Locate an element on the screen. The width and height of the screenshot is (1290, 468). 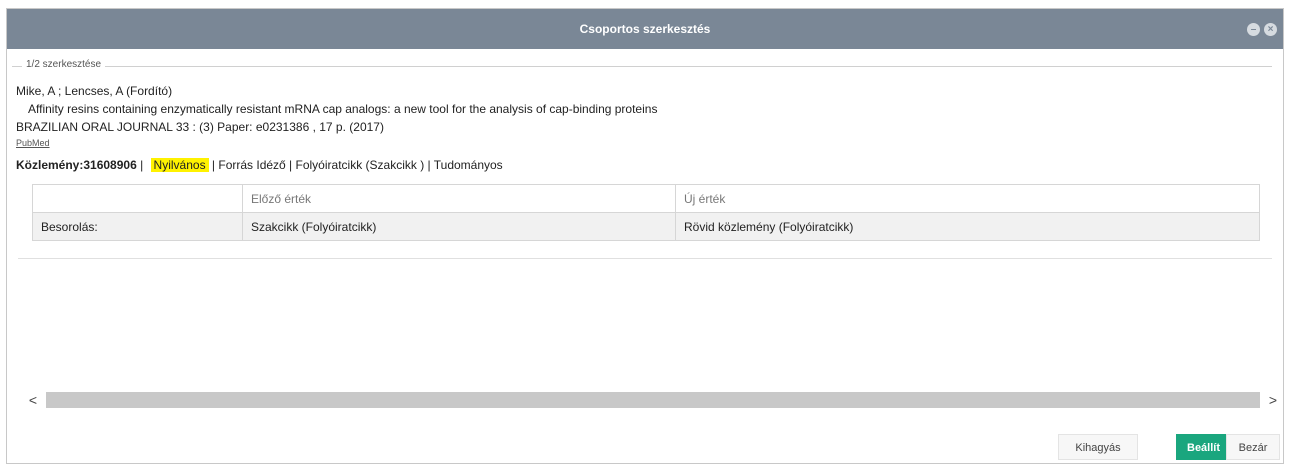
scroll-track is located at coordinates (653, 400).